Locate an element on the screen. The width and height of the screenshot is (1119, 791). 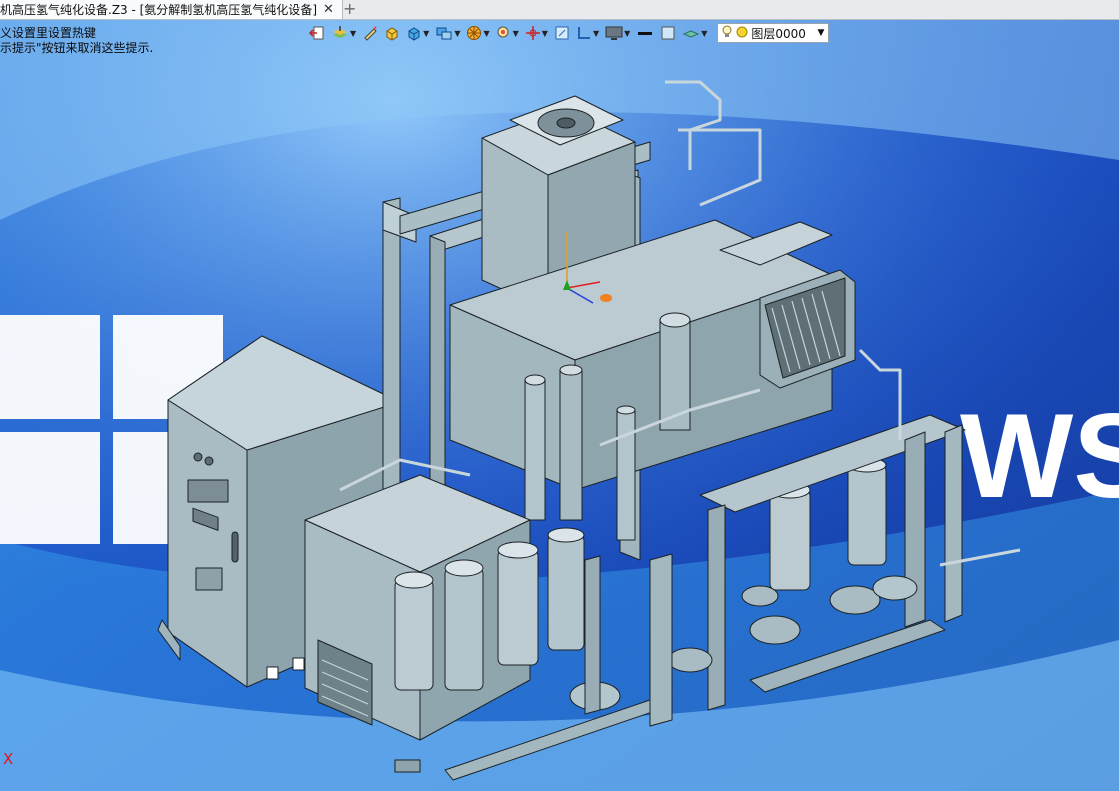
document-tab: 机高压氢气纯化设备.Z3 - [氨分解制氢机高压氢气纯化设备] ✕ is located at coordinates (171, 9).